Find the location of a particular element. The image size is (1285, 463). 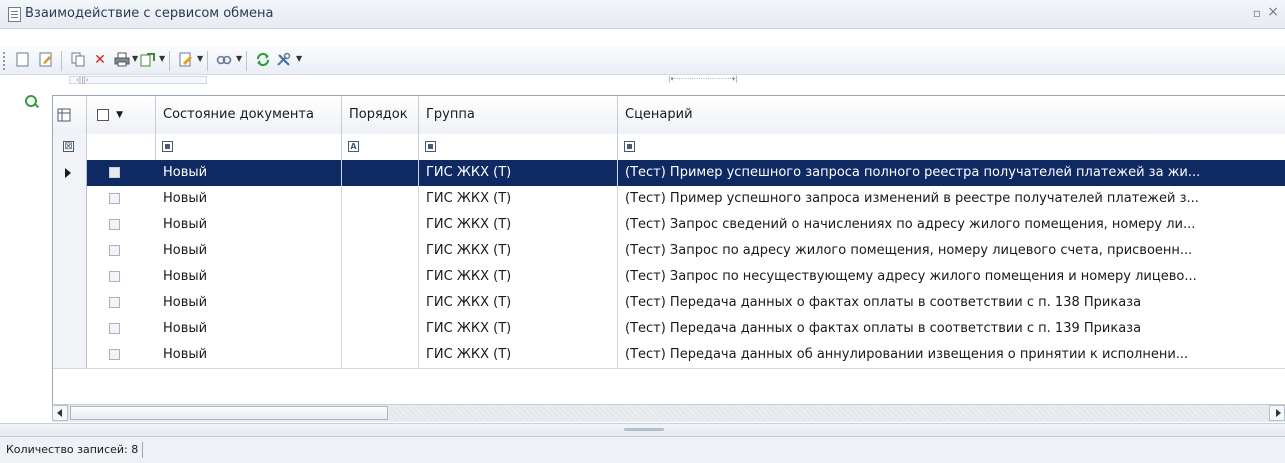

toolbar-grip-icon is located at coordinates (5, 61).